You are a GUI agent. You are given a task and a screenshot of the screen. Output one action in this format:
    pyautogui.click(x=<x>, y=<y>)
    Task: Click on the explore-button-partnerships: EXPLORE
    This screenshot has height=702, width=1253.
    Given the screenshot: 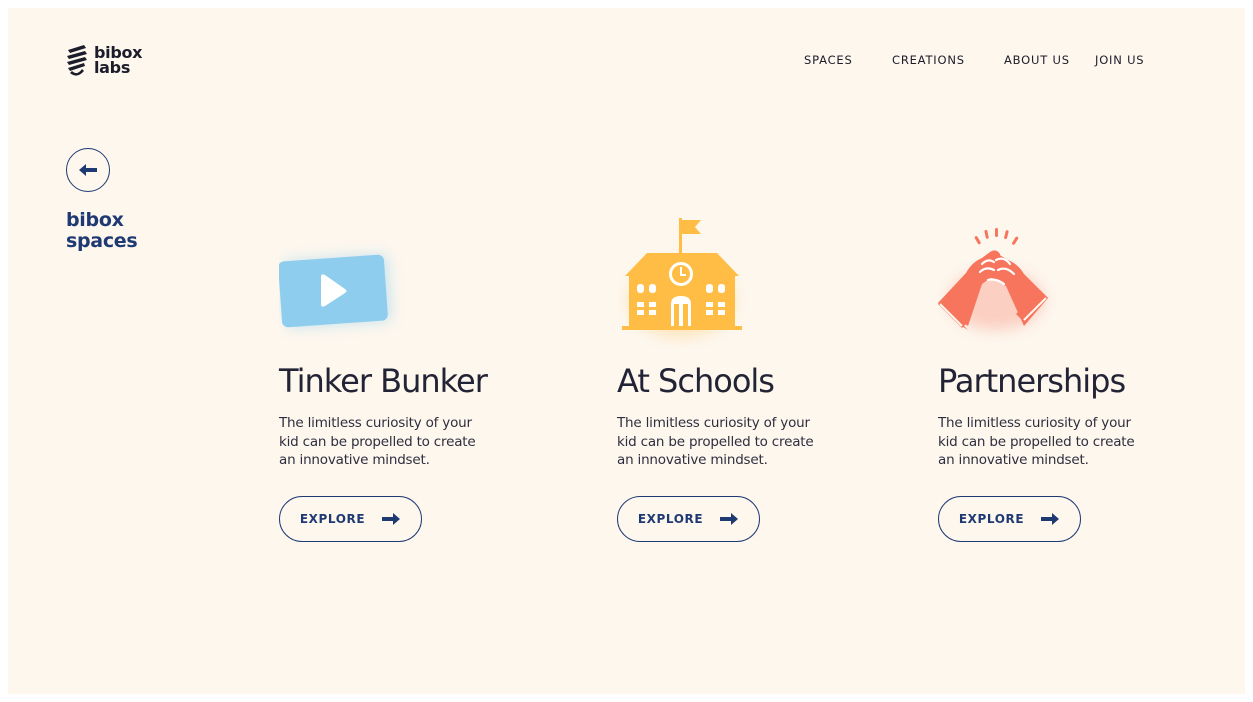 What is the action you would take?
    pyautogui.click(x=1009, y=519)
    